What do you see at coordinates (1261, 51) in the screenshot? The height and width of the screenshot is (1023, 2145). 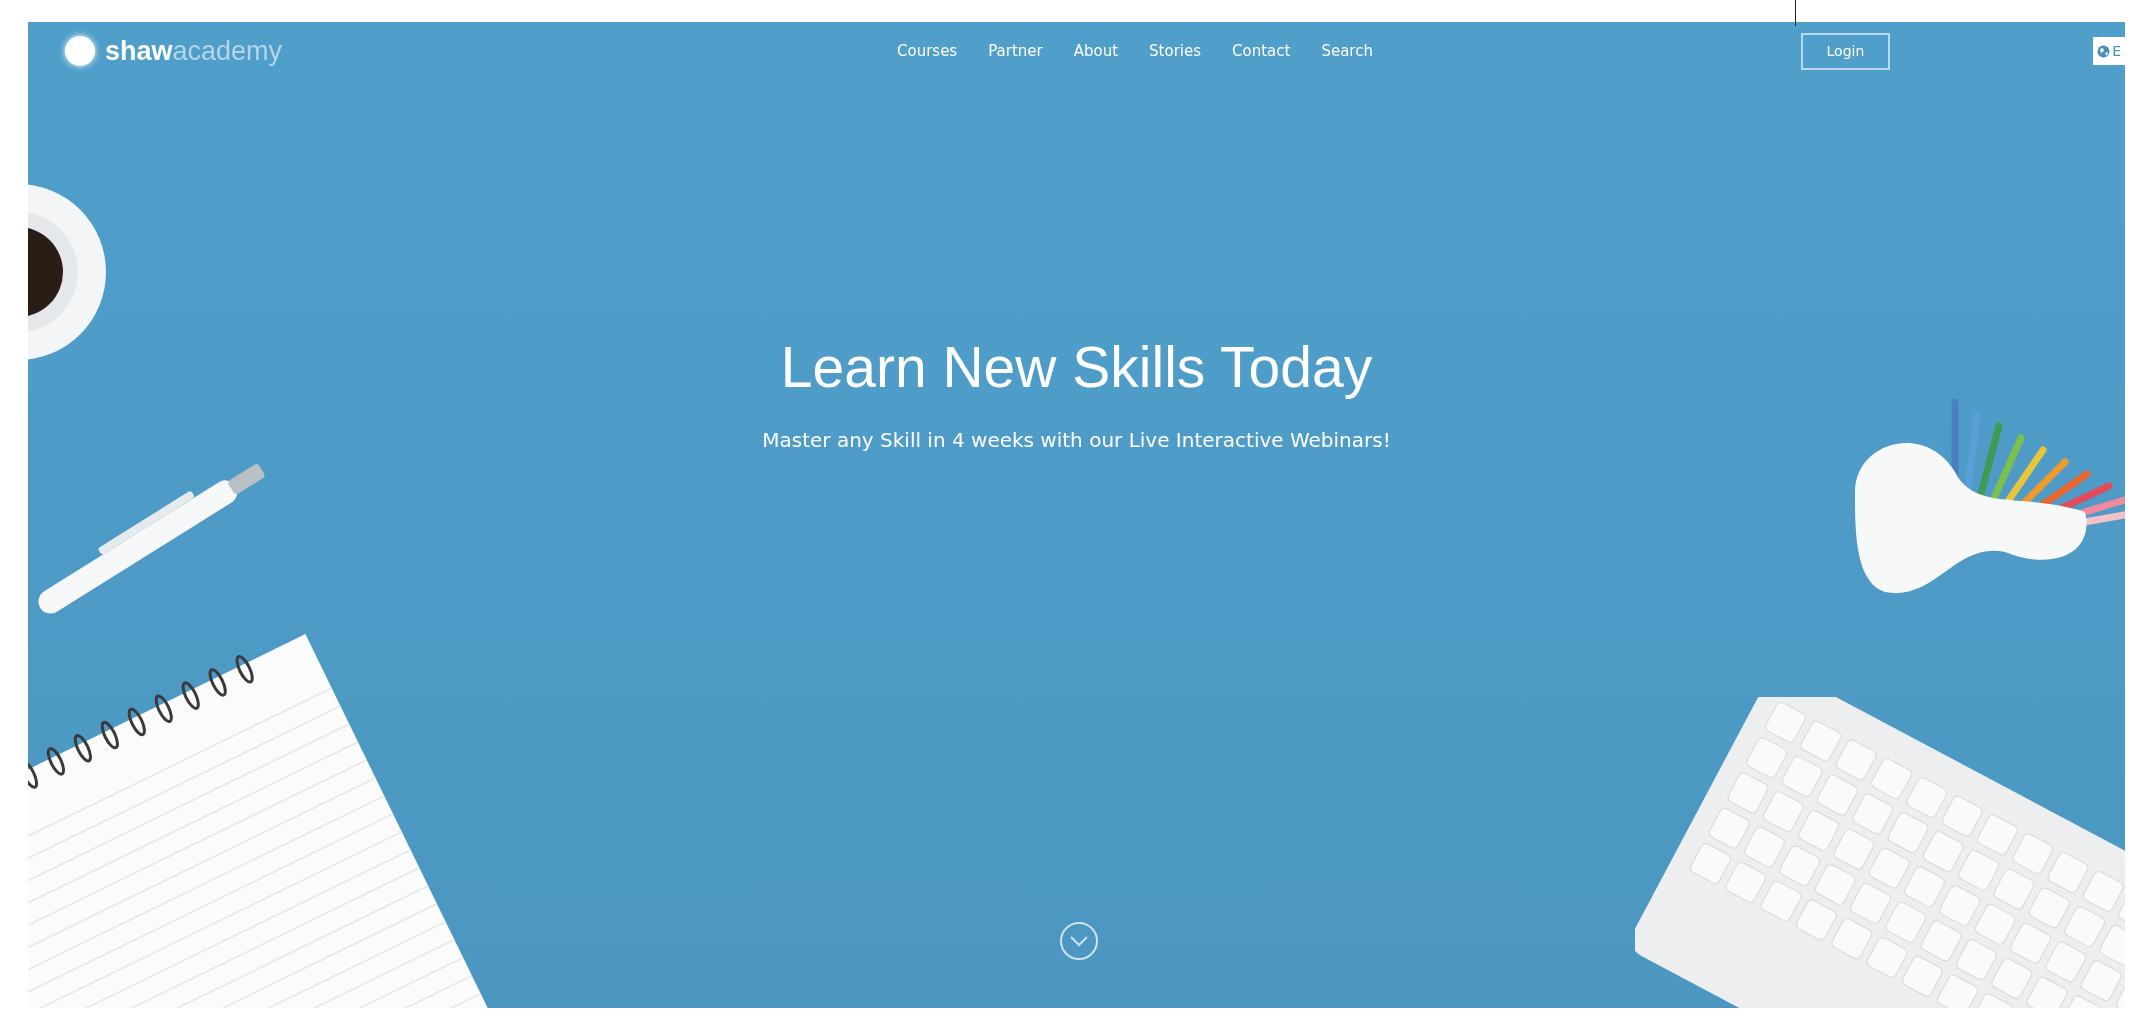 I see `nav-link: Contact` at bounding box center [1261, 51].